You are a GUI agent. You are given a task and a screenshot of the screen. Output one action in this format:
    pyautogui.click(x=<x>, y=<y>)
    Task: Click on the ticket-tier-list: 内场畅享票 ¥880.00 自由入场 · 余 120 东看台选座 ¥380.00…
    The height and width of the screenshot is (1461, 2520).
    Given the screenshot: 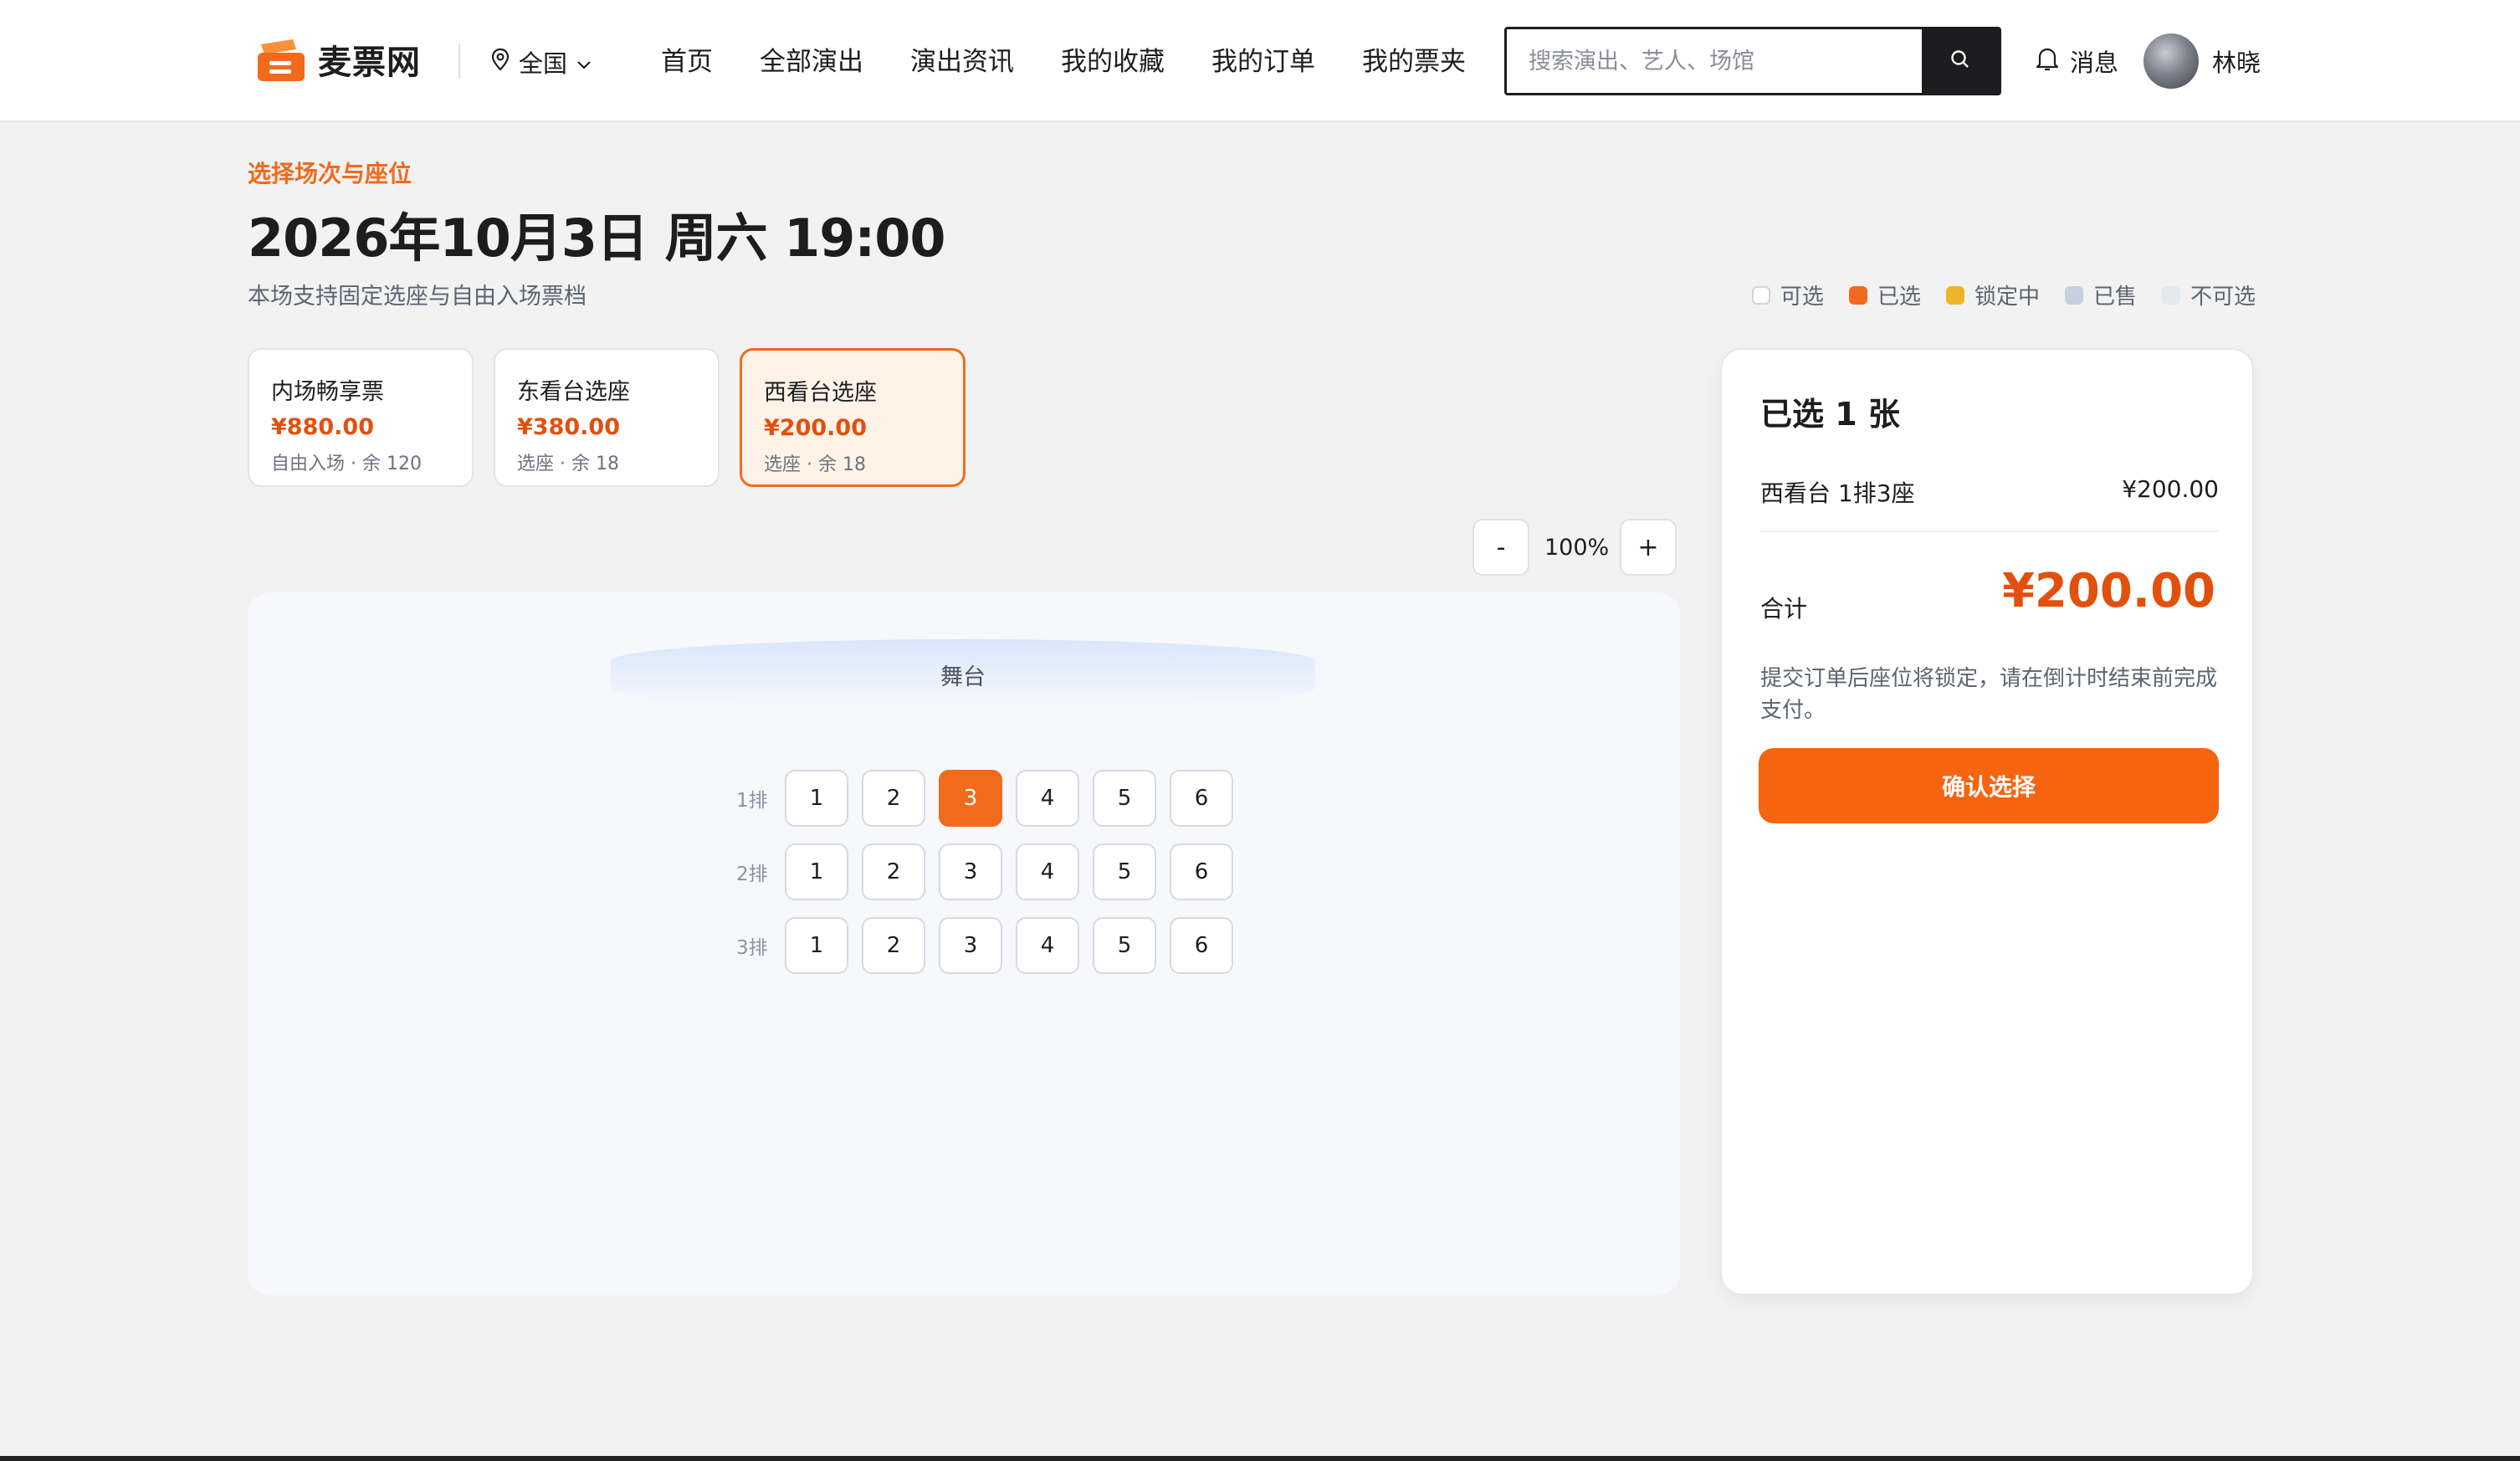 What is the action you would take?
    pyautogui.click(x=606, y=418)
    